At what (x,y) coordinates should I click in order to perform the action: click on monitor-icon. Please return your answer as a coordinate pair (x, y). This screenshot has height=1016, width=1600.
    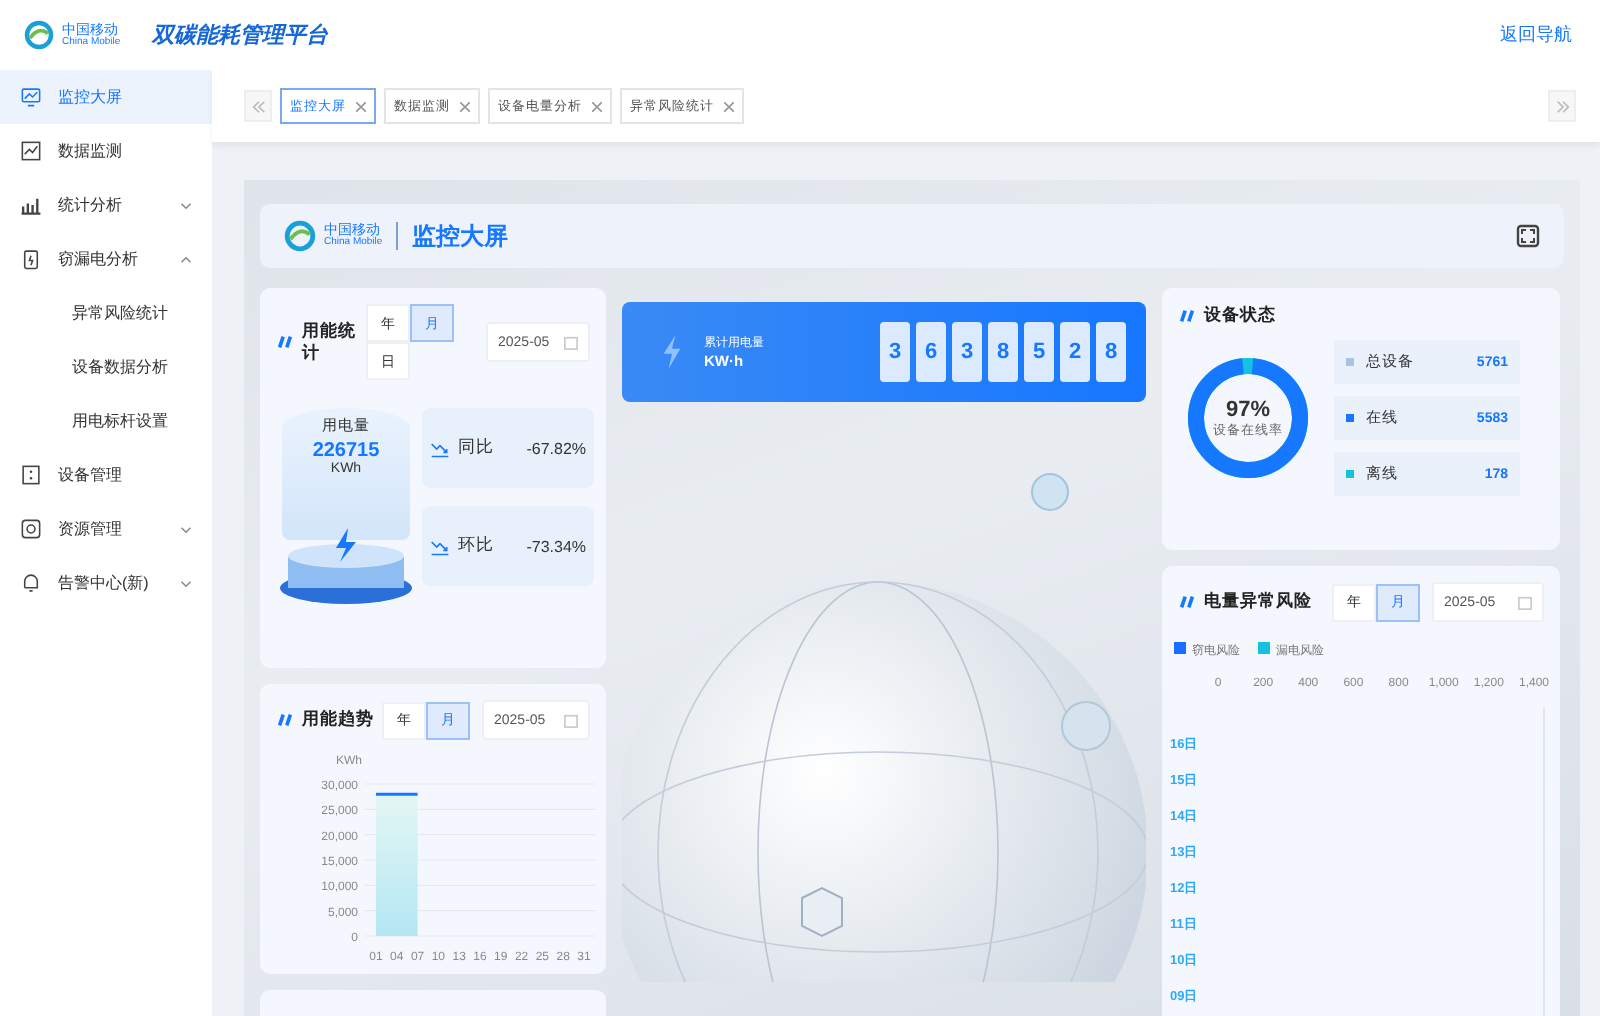
    Looking at the image, I should click on (31, 97).